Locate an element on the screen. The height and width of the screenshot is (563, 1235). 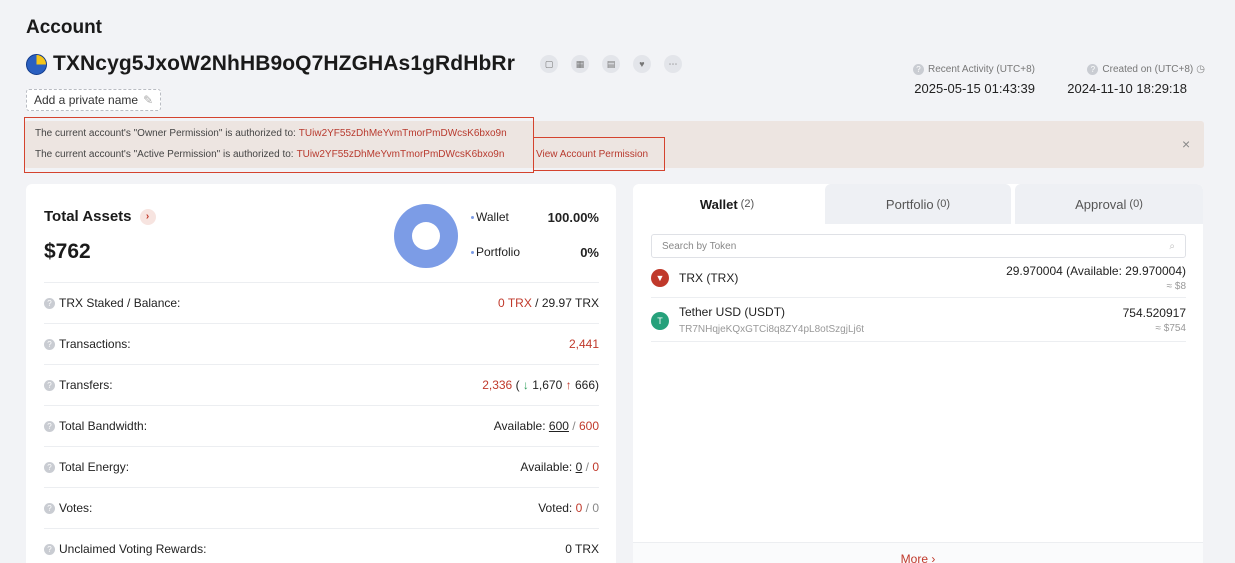
transfers-out: 666 is located at coordinates (584, 385).